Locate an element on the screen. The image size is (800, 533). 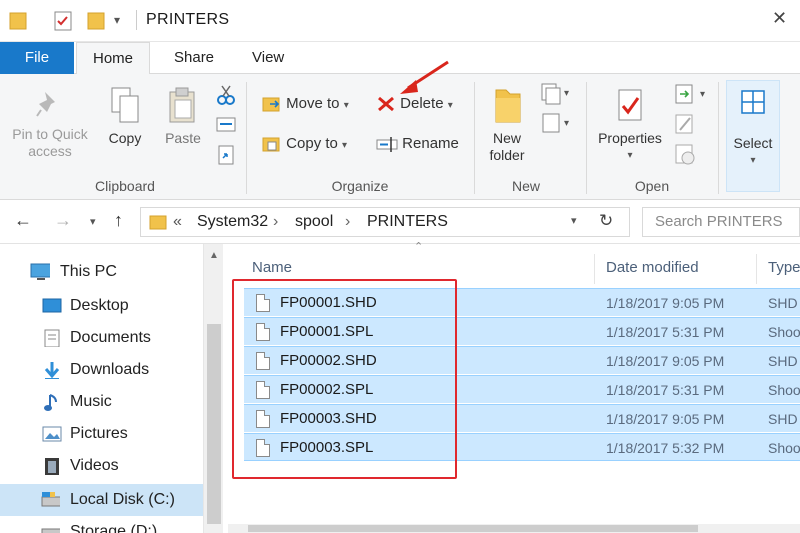
paste-shortcut-icon is located at coordinates (226, 155).